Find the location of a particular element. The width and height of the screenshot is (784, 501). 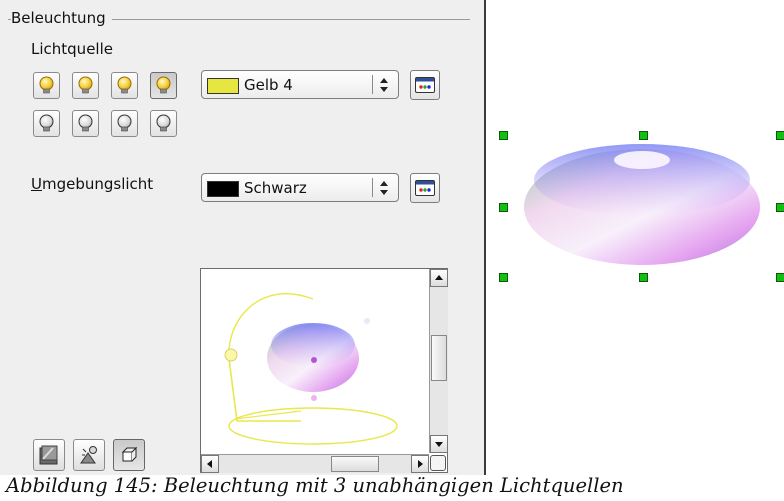

arrow-right-icon is located at coordinates (420, 464).